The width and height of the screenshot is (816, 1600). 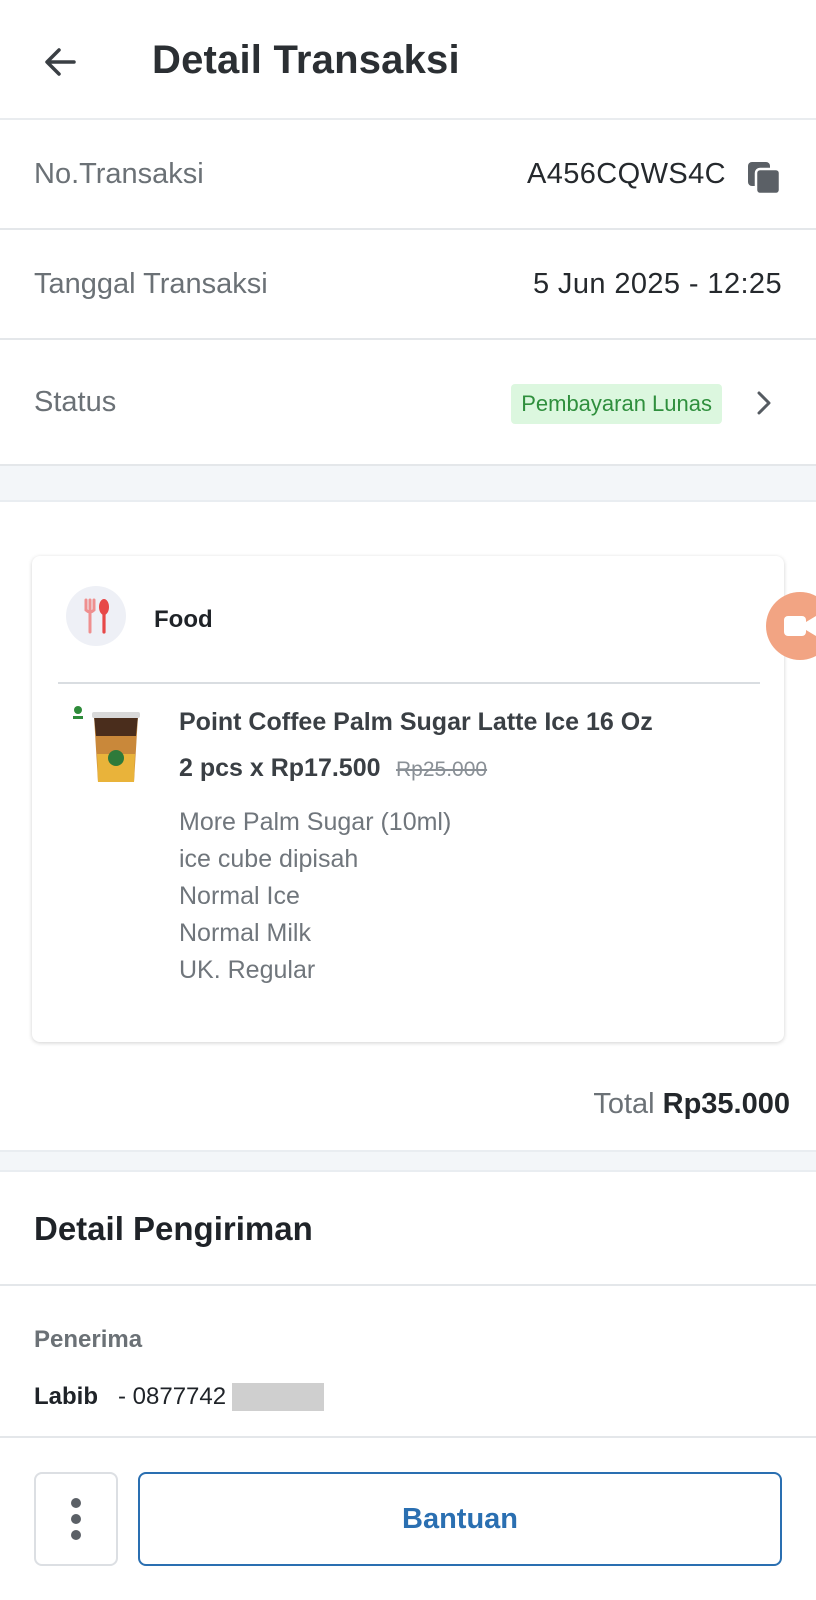 What do you see at coordinates (269, 859) in the screenshot?
I see `product-note: ice cube dipisah` at bounding box center [269, 859].